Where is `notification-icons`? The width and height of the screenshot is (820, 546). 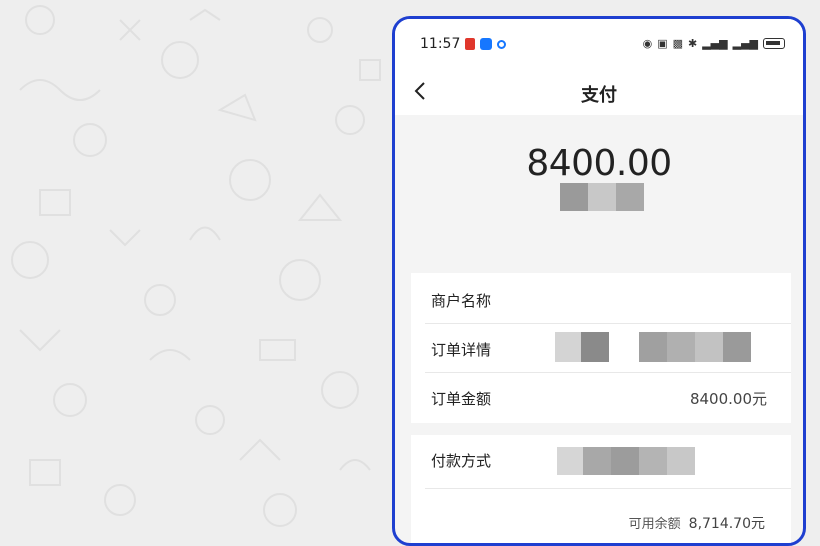 notification-icons is located at coordinates (485, 44).